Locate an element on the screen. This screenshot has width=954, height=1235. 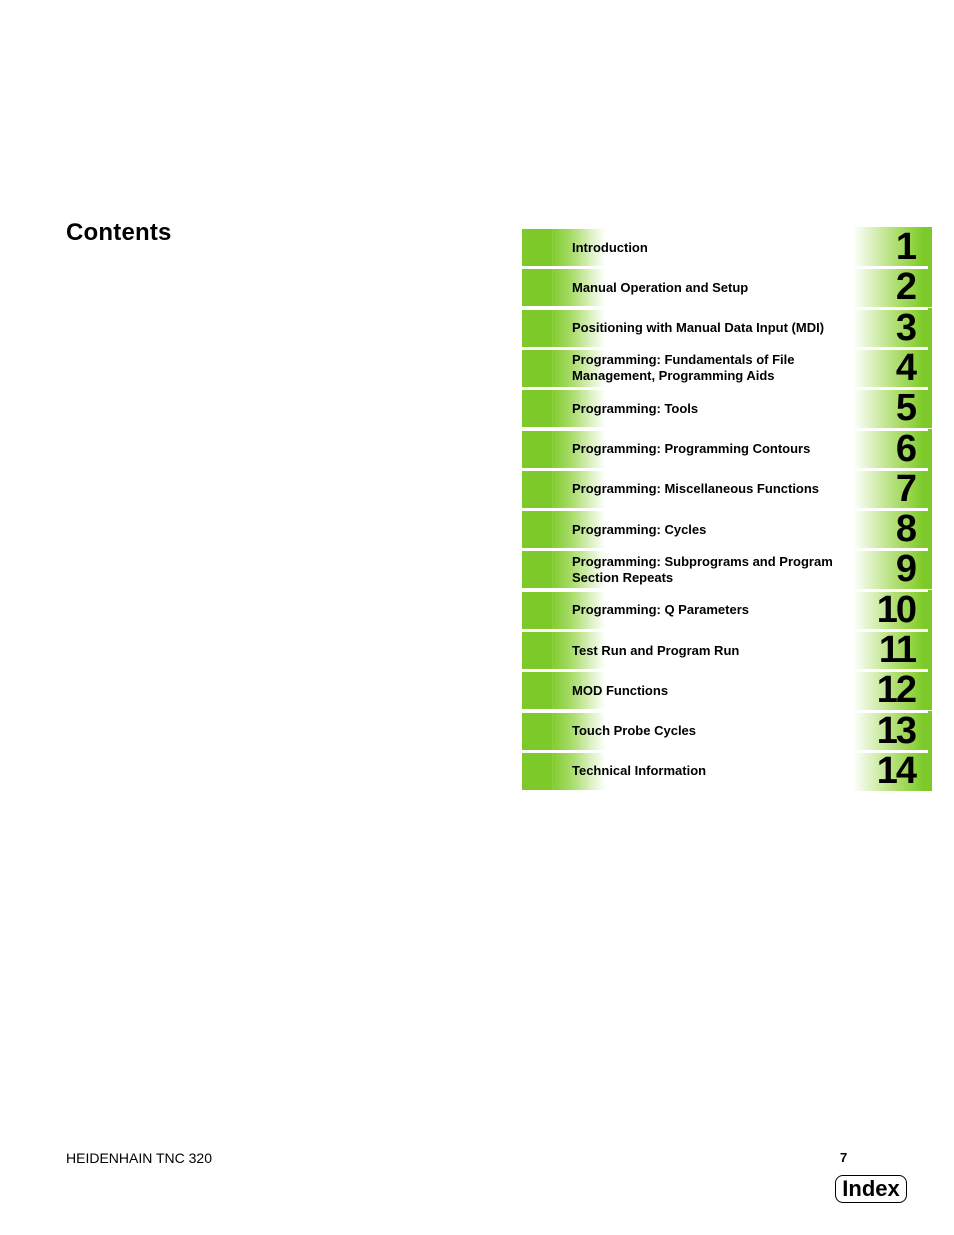
chapter-number-tab: 10 is located at coordinates (892, 609).